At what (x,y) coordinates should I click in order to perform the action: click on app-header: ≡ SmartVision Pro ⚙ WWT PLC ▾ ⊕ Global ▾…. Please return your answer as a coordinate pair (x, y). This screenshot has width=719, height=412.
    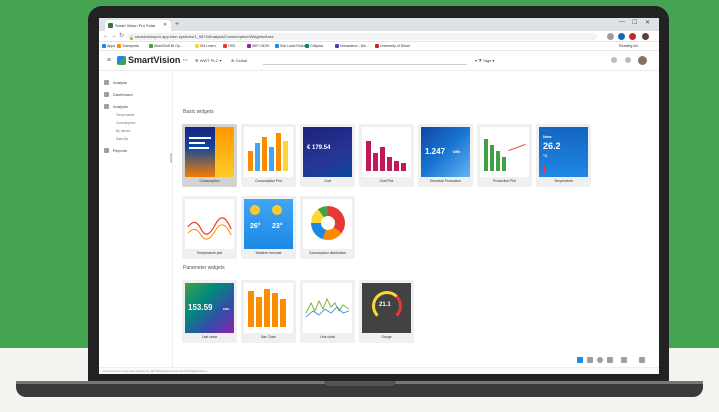
    Looking at the image, I should click on (379, 61).